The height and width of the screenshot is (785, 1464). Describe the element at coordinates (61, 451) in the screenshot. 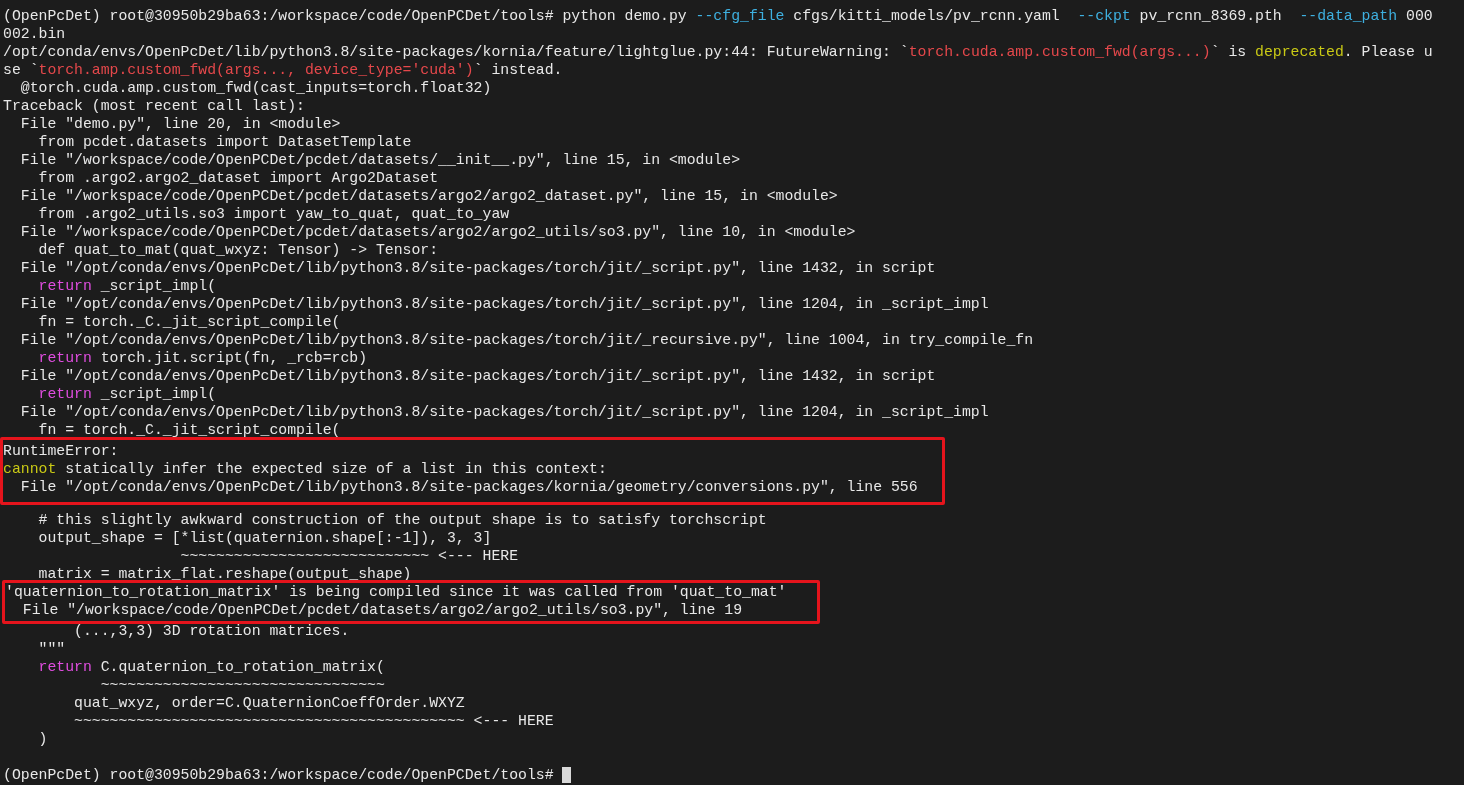

I see `terminal-line: RuntimeError:` at that location.